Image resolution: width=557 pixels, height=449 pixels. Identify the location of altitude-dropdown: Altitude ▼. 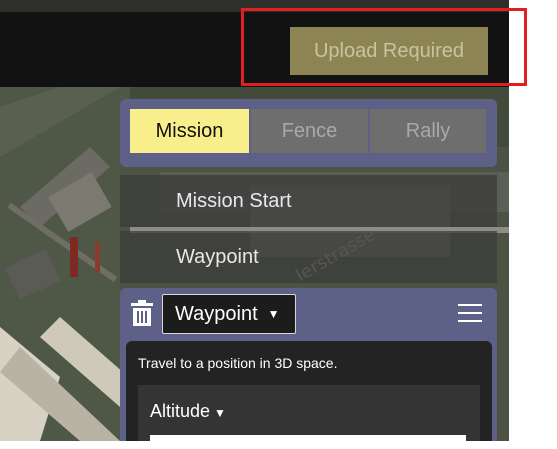
(188, 411).